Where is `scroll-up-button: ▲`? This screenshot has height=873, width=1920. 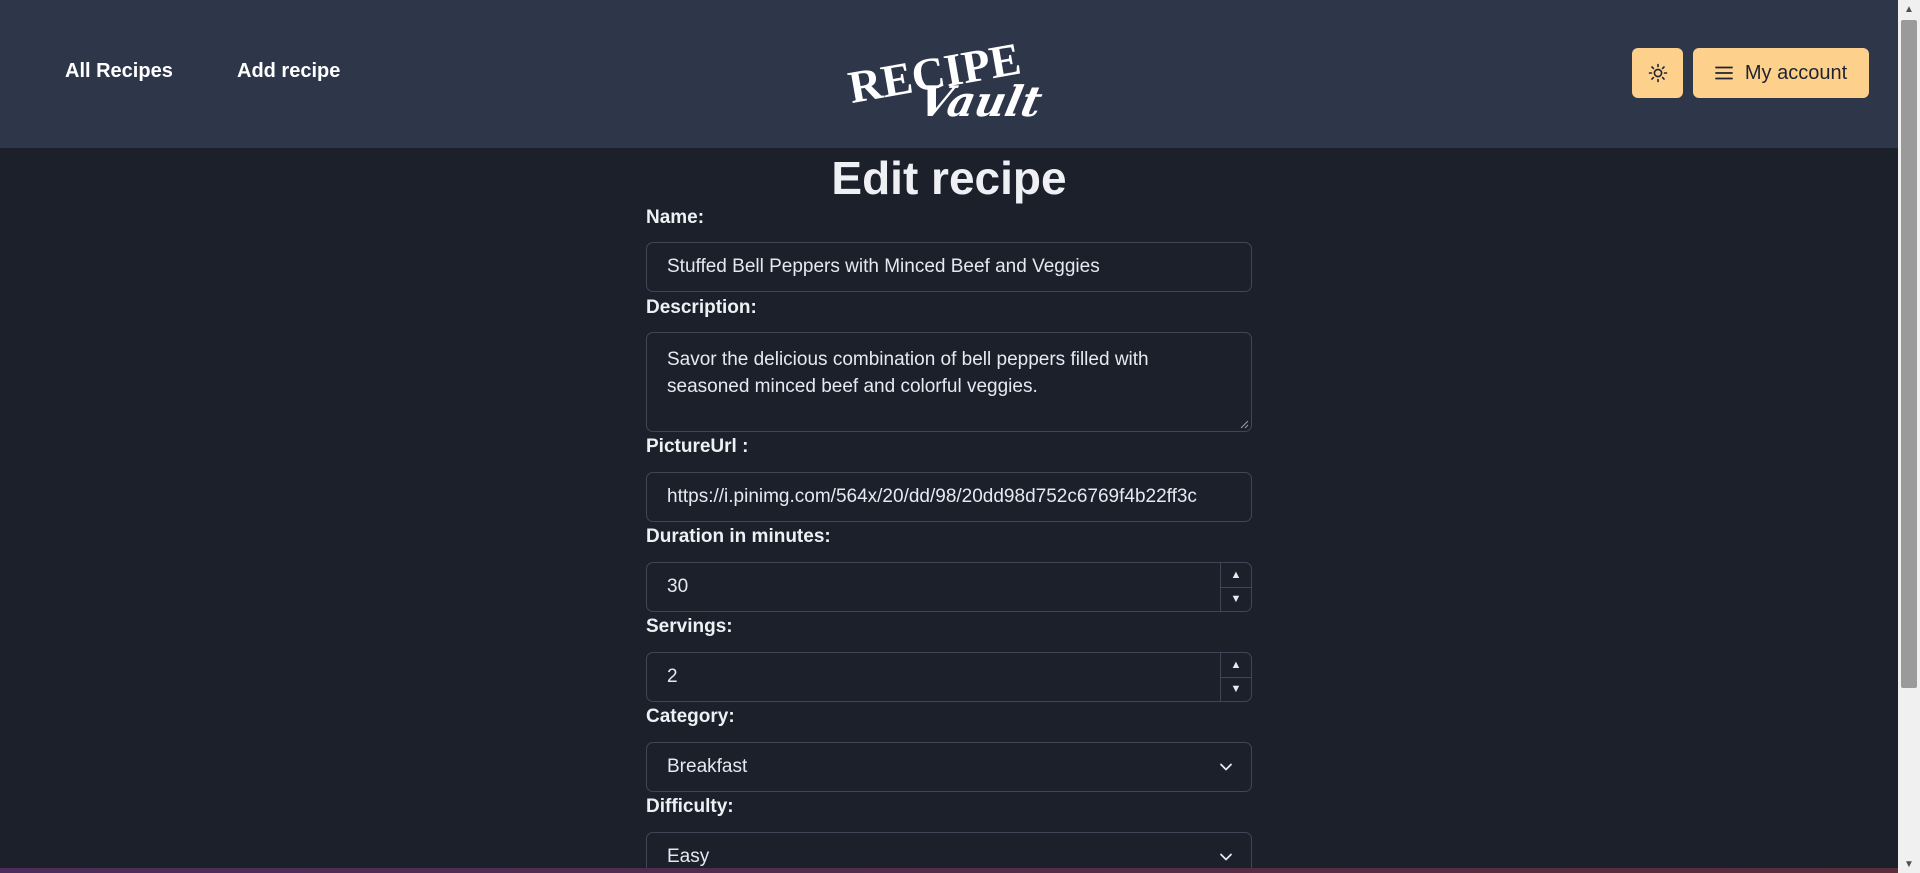
scroll-up-button: ▲ is located at coordinates (1909, 9).